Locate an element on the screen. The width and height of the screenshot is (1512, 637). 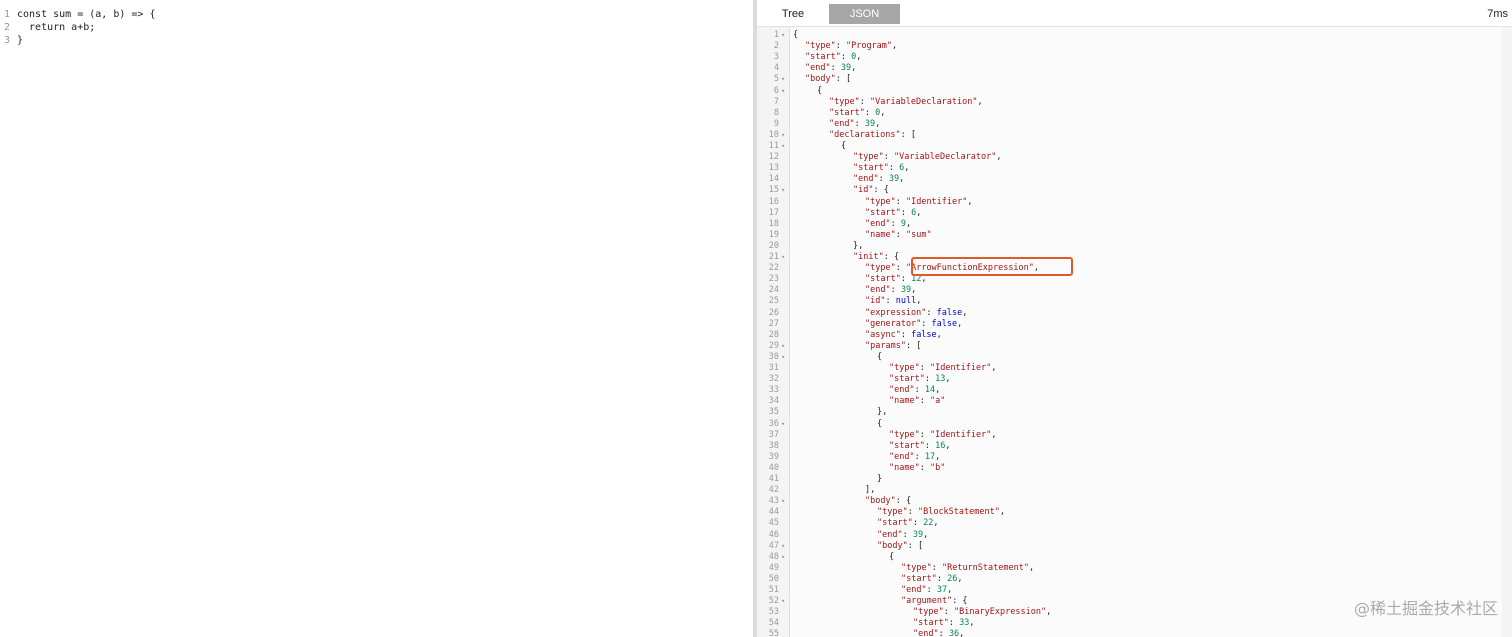
json-line: 12 "type": "VariableDeclarator", is located at coordinates (1127, 157).